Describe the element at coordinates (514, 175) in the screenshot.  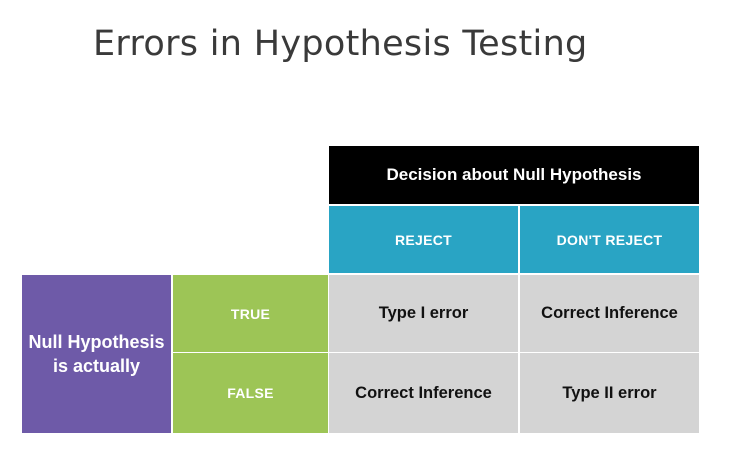
I see `decision-header: Decision about Null Hypothesis` at that location.